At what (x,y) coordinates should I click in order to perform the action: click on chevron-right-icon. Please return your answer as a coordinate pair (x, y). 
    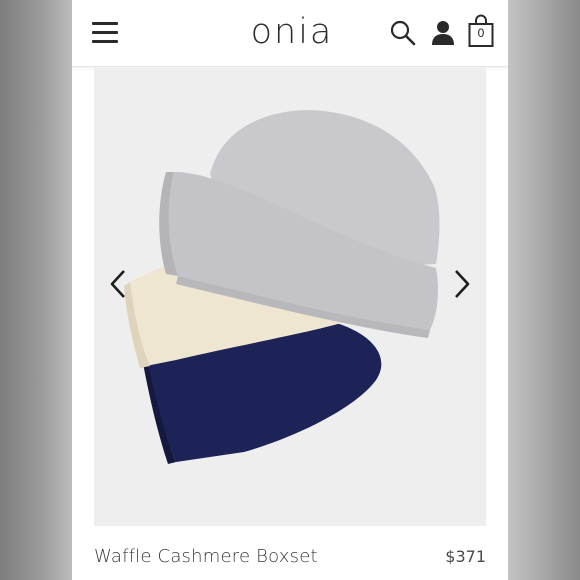
    Looking at the image, I should click on (462, 284).